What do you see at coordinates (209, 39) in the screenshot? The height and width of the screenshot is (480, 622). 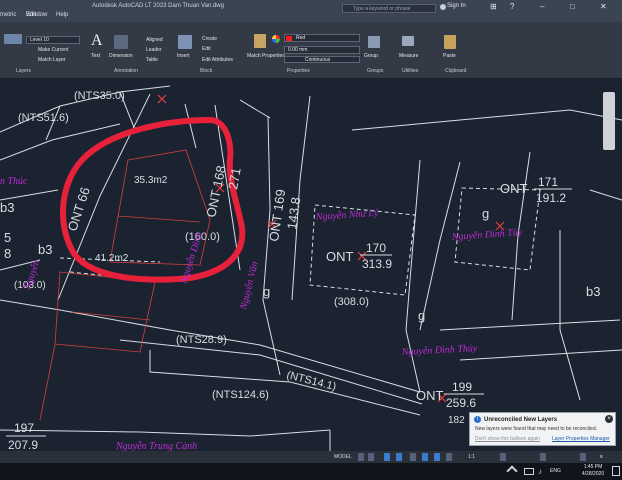 I see `create-block-button: Create` at bounding box center [209, 39].